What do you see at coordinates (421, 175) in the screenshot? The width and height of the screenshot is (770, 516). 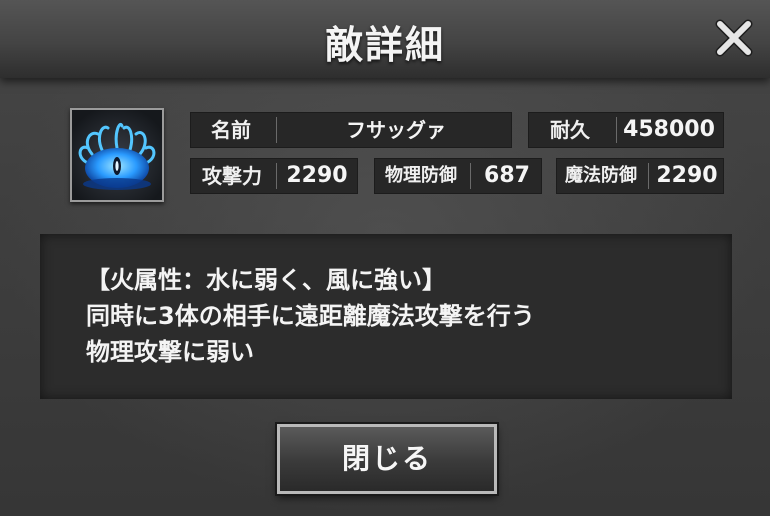 I see `phys-def-label: 物理防御` at bounding box center [421, 175].